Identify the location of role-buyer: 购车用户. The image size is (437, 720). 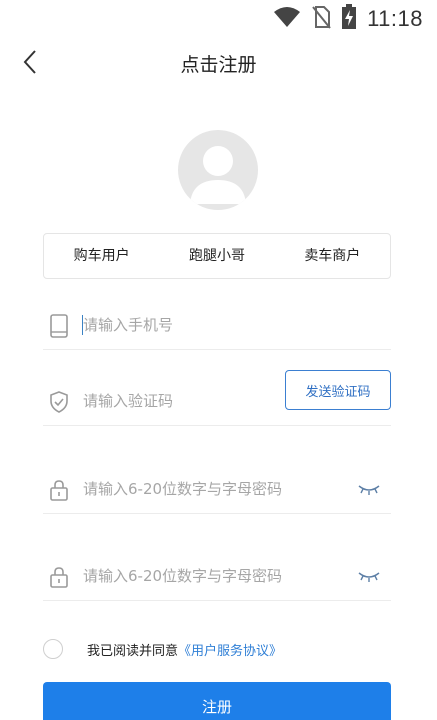
(101, 256).